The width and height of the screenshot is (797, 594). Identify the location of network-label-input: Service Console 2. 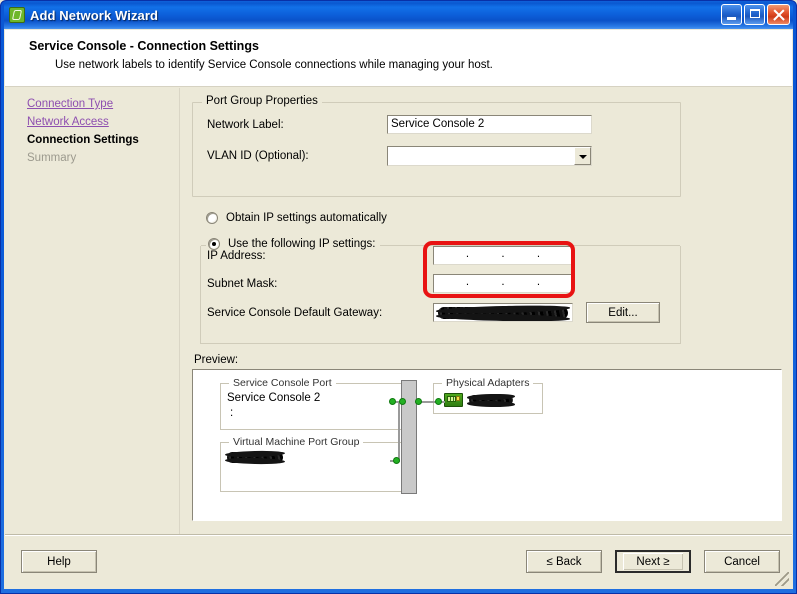
(489, 124).